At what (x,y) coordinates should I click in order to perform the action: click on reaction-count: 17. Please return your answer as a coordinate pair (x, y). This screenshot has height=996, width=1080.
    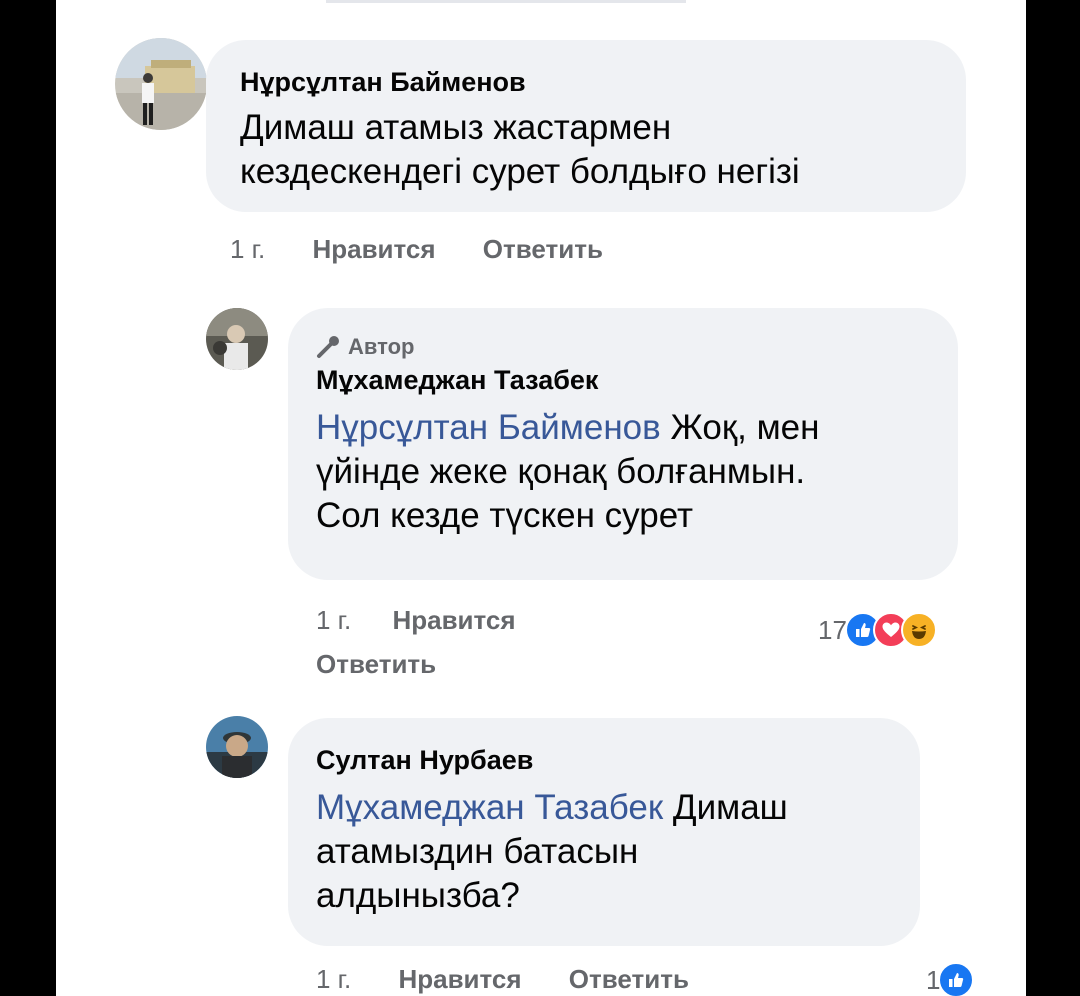
    Looking at the image, I should click on (832, 629).